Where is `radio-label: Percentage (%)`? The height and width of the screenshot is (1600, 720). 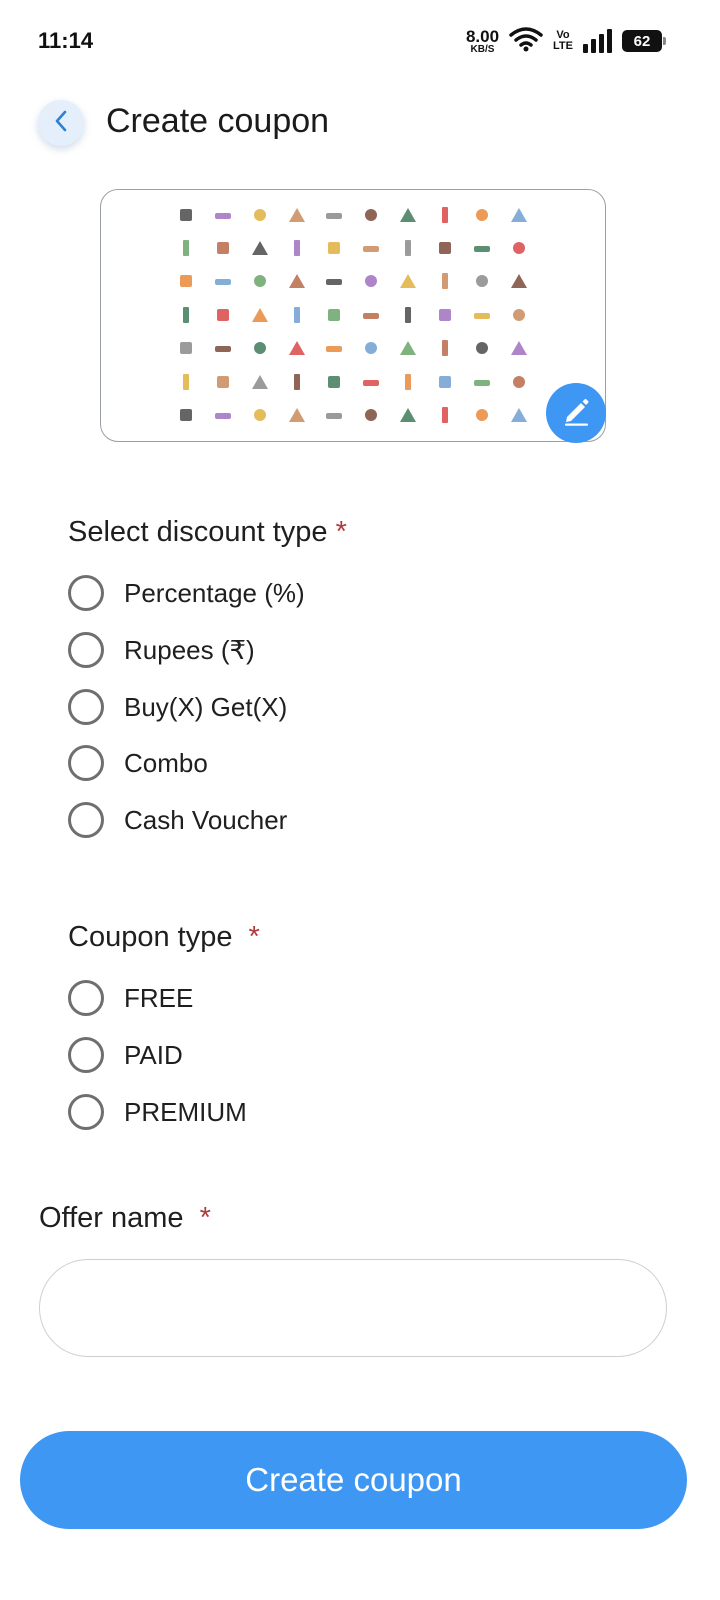 radio-label: Percentage (%) is located at coordinates (214, 592).